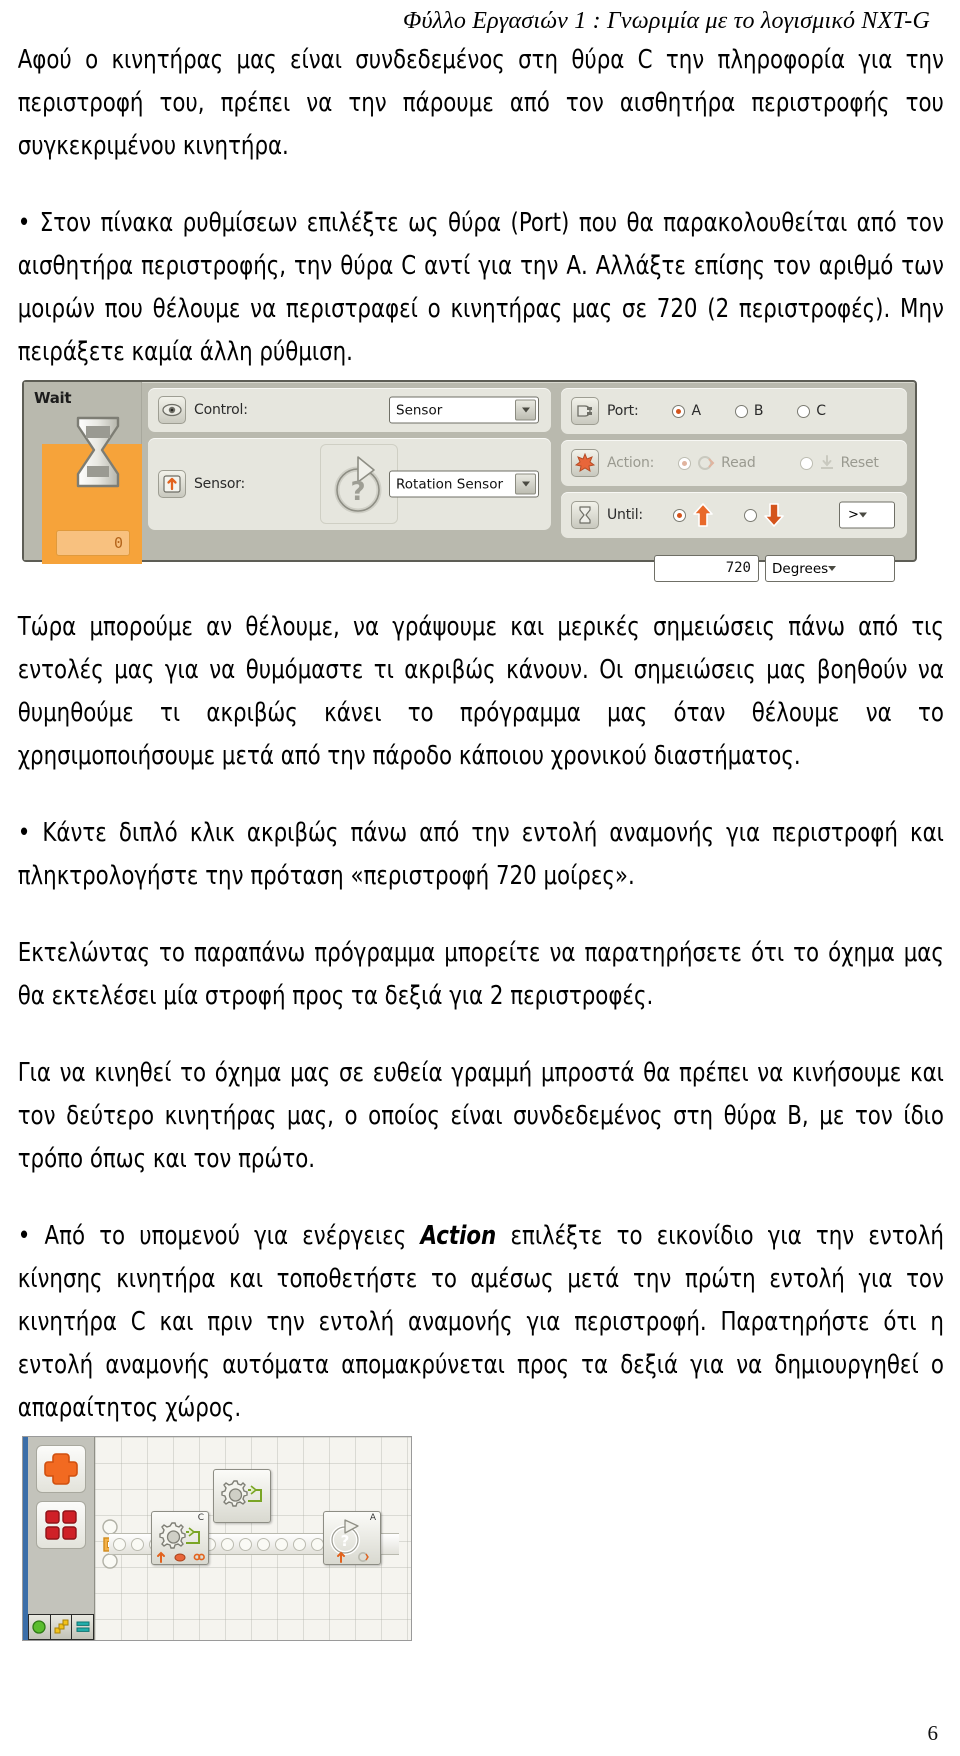 The image size is (960, 1756). I want to click on action-label-reset: Reset, so click(859, 463).